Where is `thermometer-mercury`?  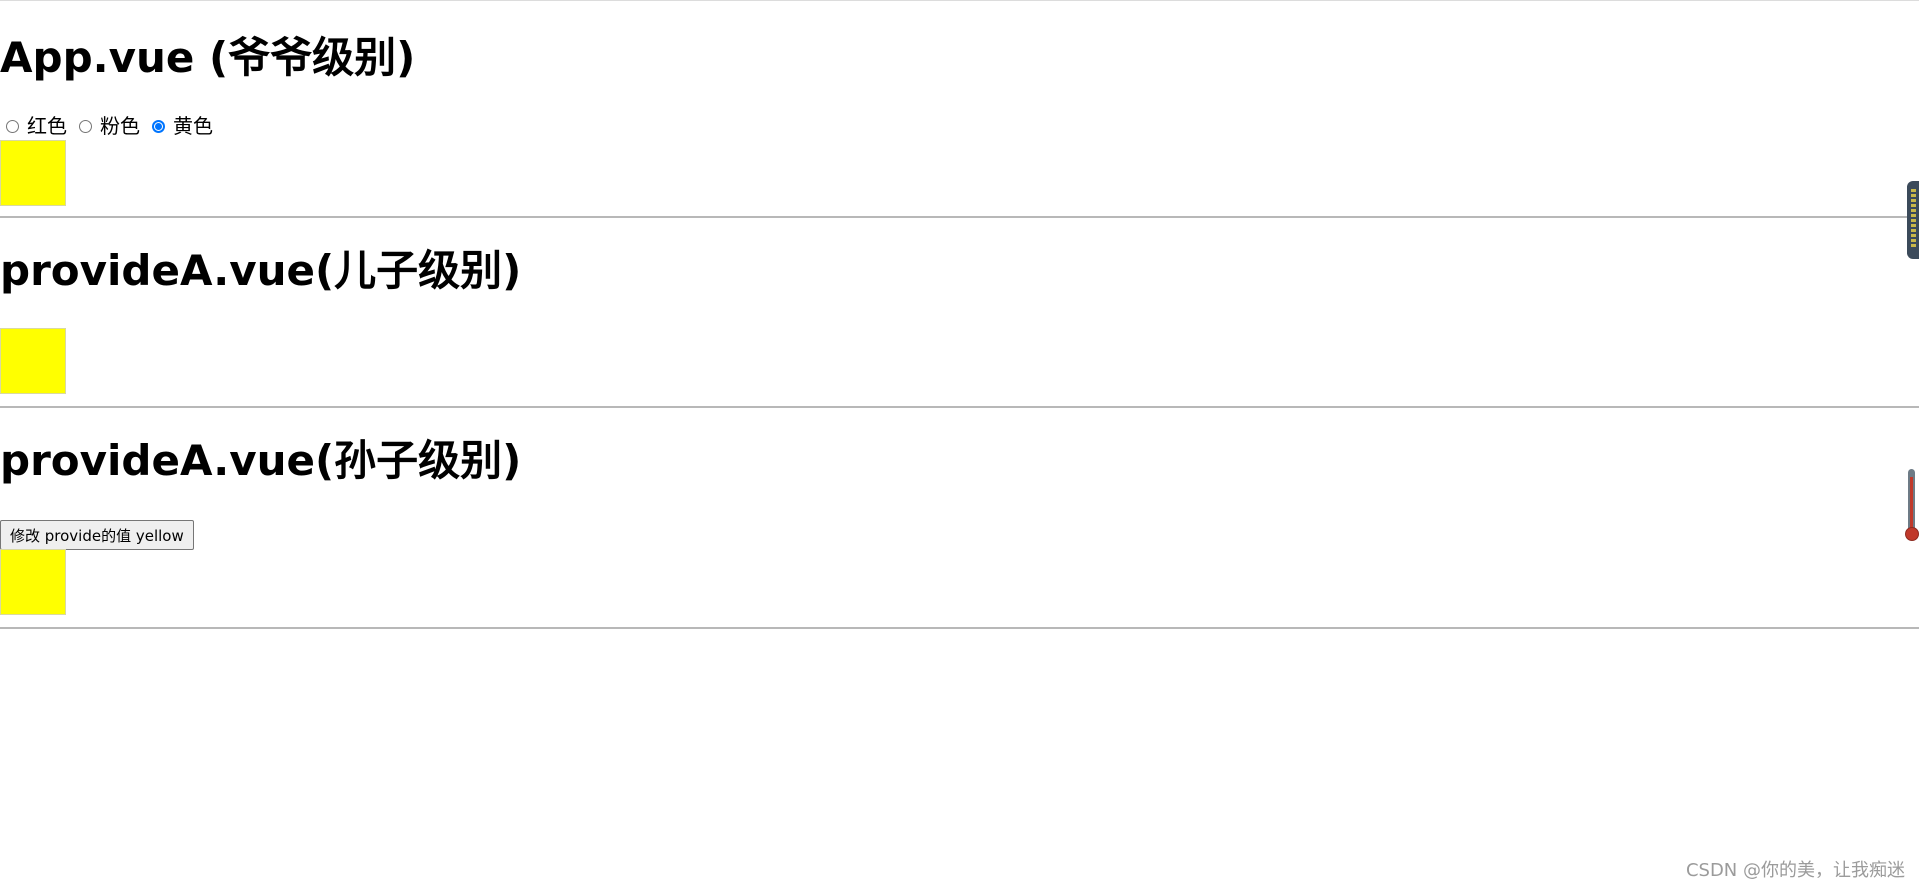
thermometer-mercury is located at coordinates (1911, 504).